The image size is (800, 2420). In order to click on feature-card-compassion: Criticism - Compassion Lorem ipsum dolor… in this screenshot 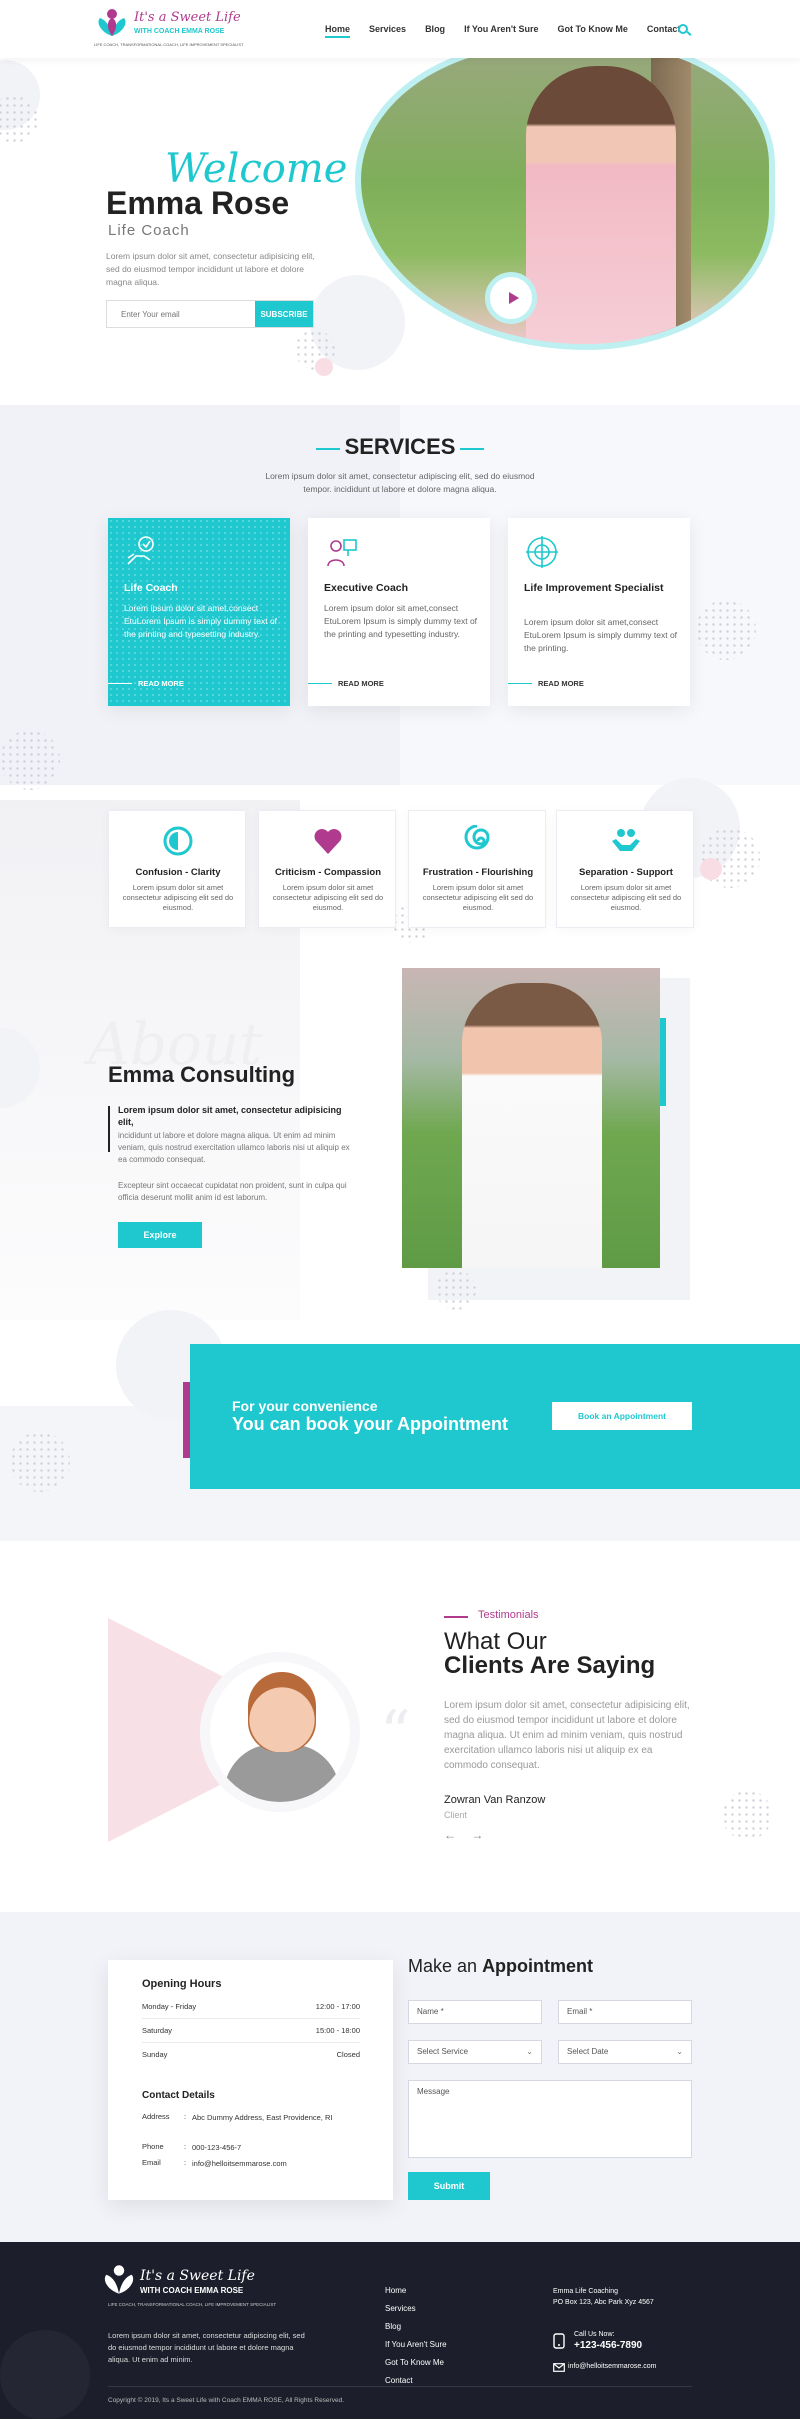, I will do `click(327, 869)`.